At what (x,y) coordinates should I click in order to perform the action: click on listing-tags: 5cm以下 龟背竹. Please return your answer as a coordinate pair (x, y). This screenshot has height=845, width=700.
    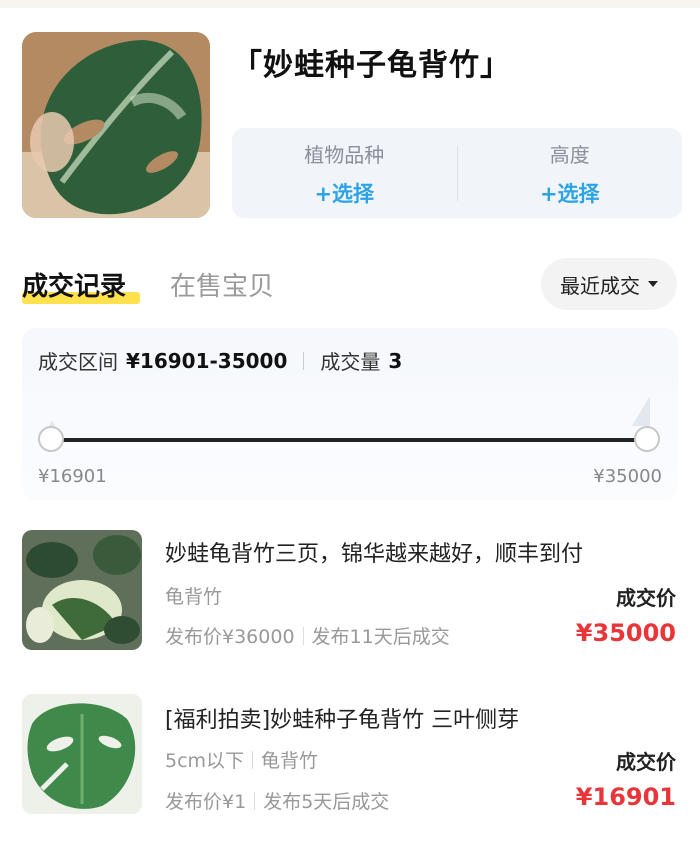
    Looking at the image, I should click on (241, 759).